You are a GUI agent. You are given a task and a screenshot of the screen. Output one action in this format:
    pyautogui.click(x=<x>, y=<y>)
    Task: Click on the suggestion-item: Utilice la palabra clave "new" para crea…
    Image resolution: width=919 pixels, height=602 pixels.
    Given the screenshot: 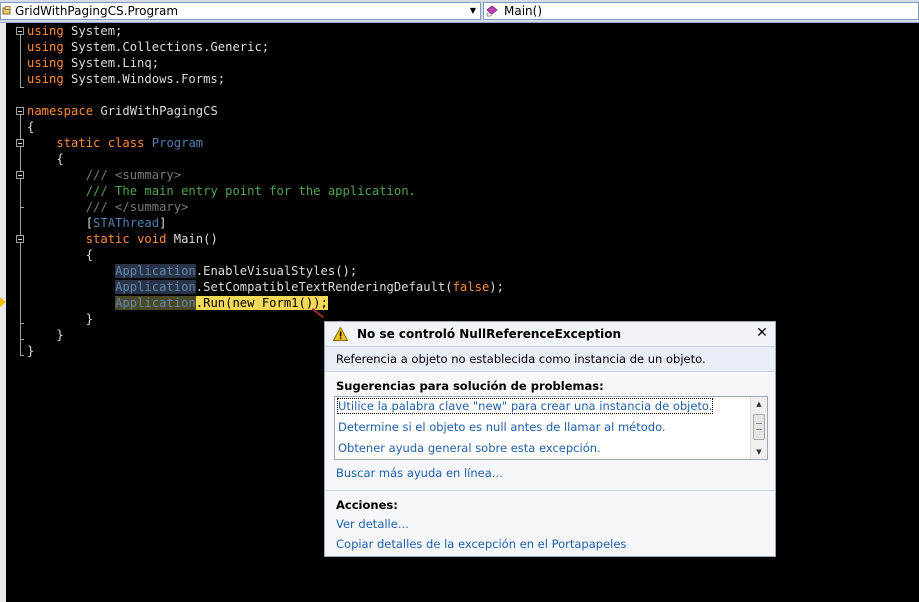 What is the action you would take?
    pyautogui.click(x=525, y=406)
    